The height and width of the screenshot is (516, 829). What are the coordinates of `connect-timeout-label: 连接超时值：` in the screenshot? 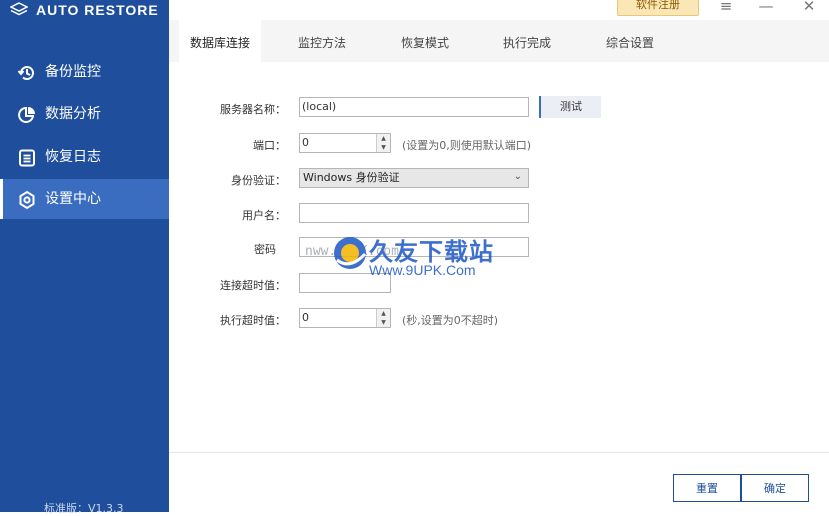 It's located at (253, 285).